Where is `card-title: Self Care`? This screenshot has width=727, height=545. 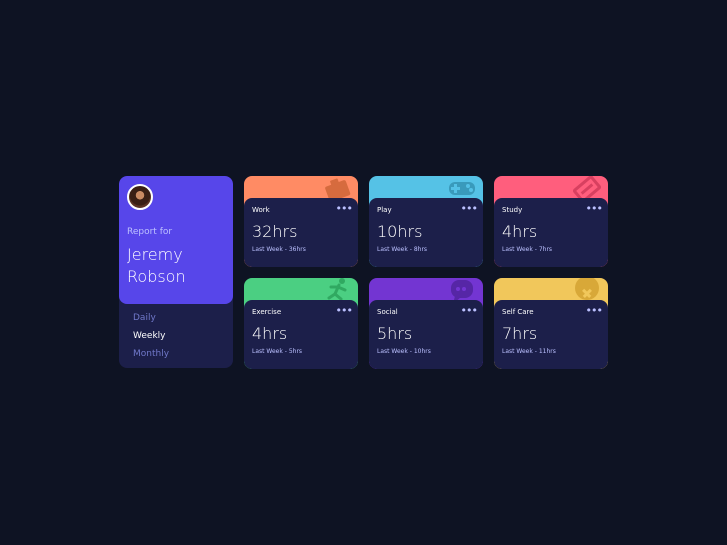 card-title: Self Care is located at coordinates (518, 312).